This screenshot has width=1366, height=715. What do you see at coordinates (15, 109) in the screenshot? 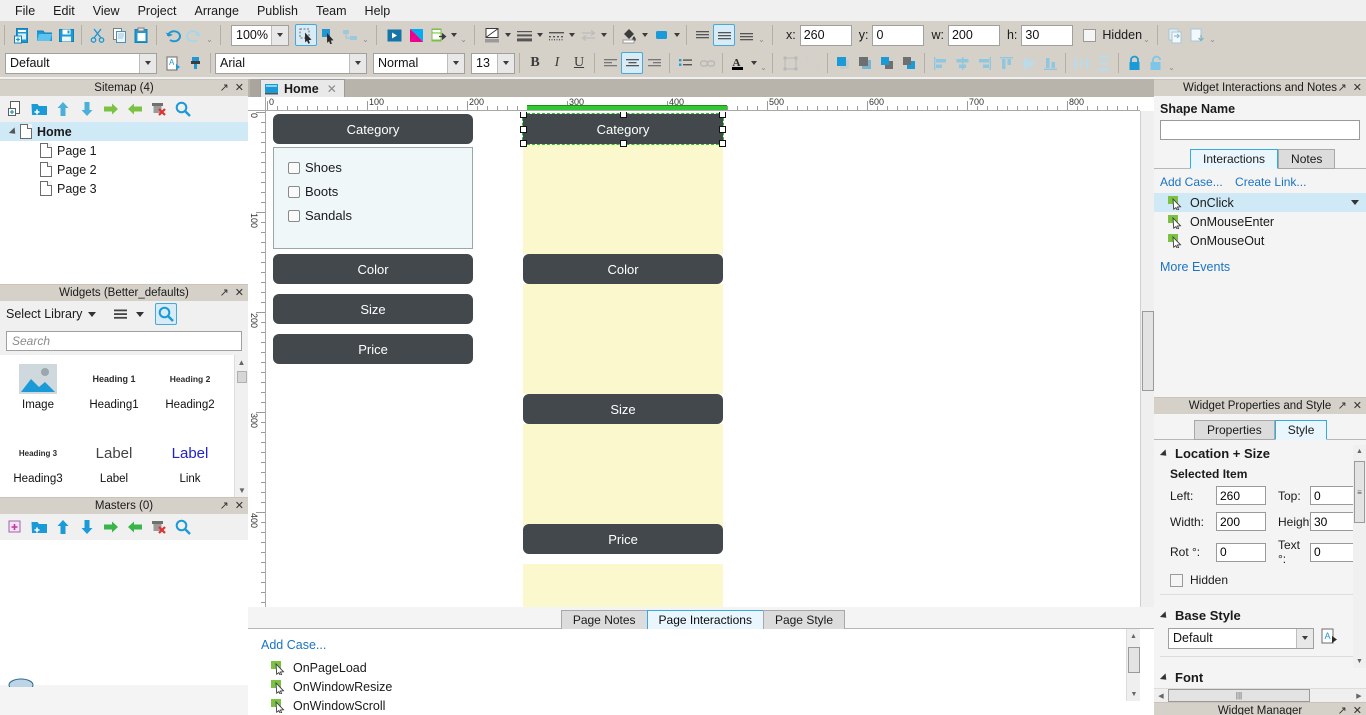
I see `add-page-icon` at bounding box center [15, 109].